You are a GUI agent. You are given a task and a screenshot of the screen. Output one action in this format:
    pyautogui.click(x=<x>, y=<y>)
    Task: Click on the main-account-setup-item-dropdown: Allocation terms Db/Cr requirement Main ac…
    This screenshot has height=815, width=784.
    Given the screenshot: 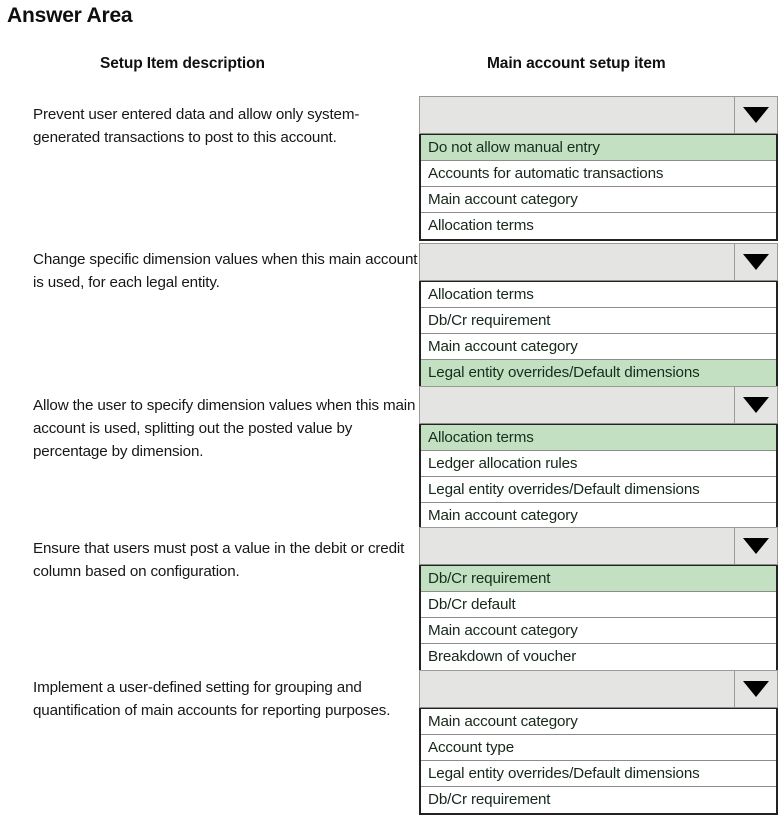 What is the action you would take?
    pyautogui.click(x=598, y=315)
    